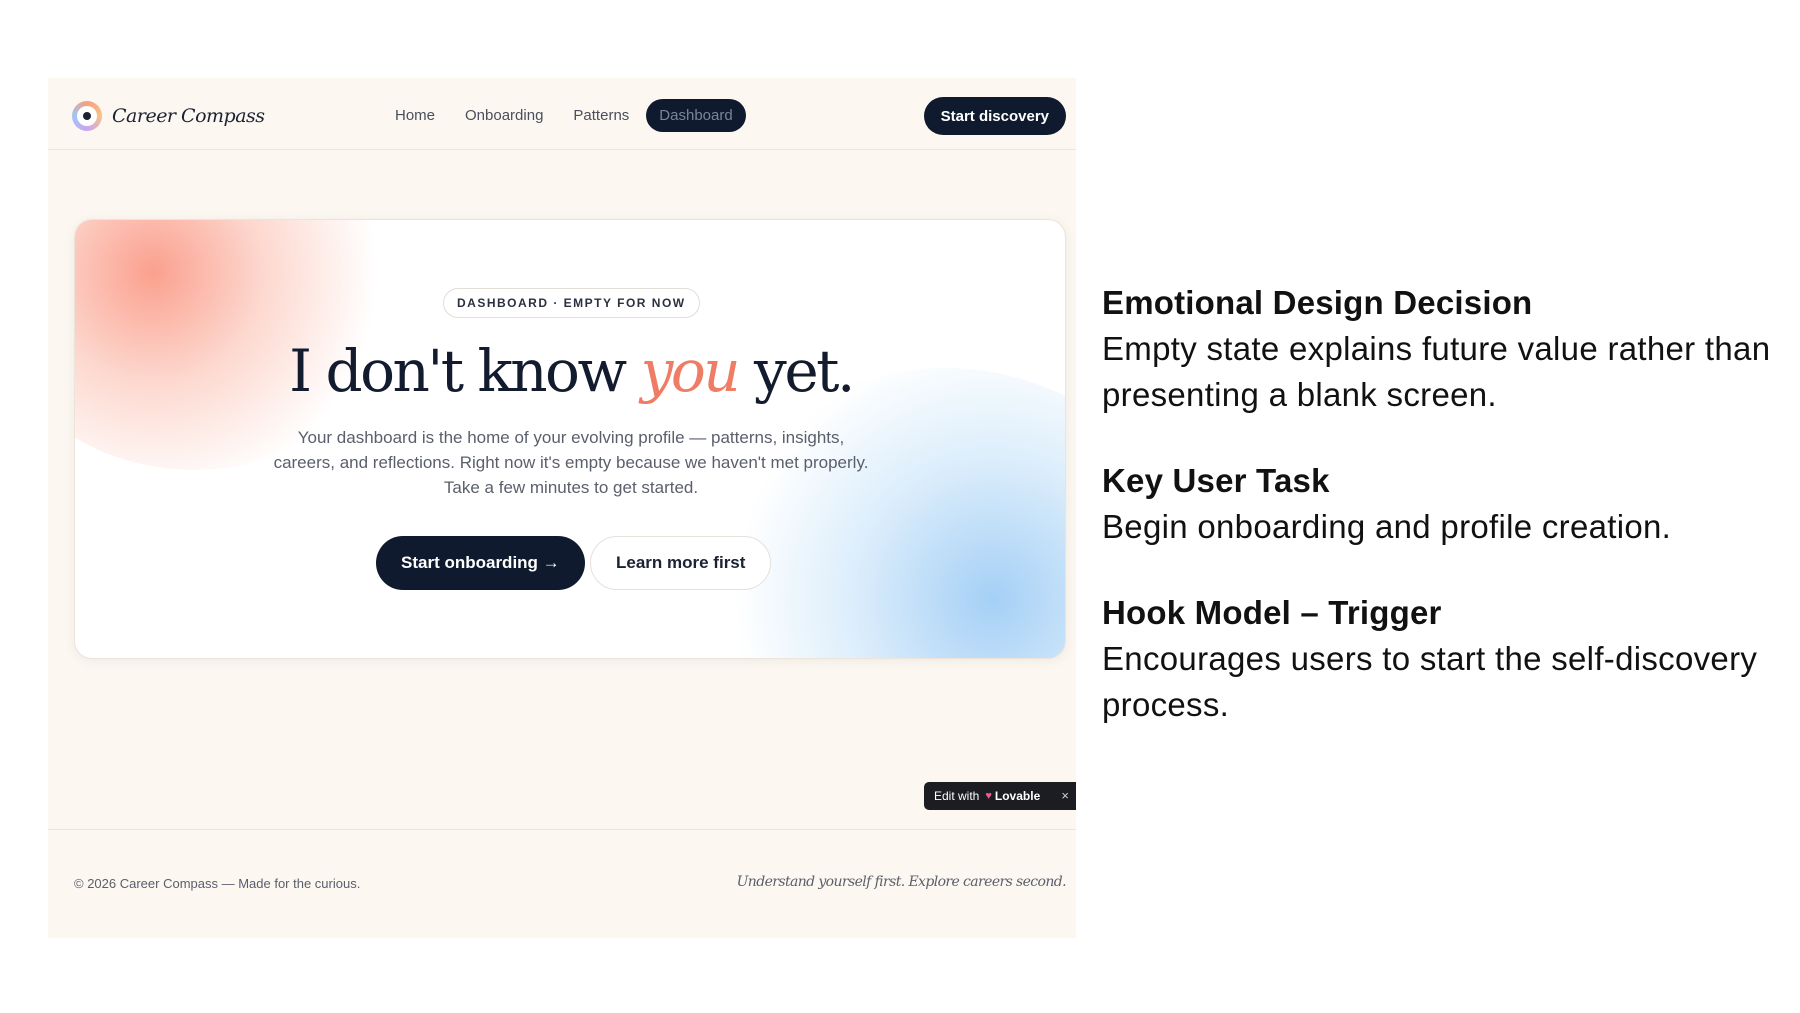 This screenshot has width=1800, height=1013. Describe the element at coordinates (601, 115) in the screenshot. I see `nav-link-patterns: Patterns` at that location.